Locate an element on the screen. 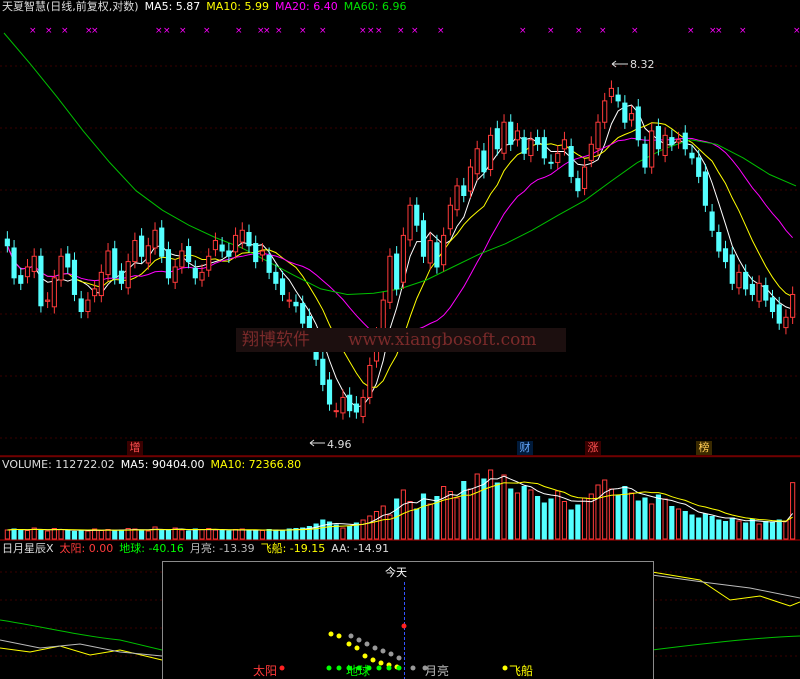 This screenshot has width=800, height=679. earth-dot is located at coordinates (369, 668).